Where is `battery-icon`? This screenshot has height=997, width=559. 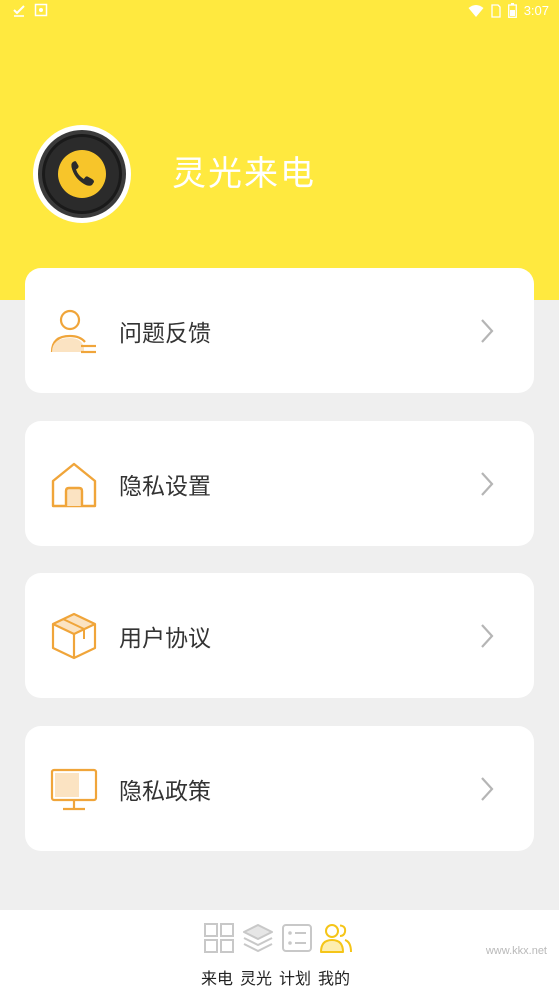 battery-icon is located at coordinates (512, 10).